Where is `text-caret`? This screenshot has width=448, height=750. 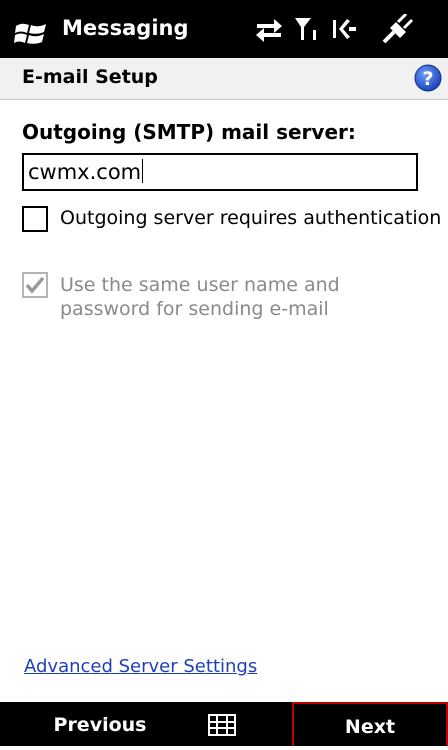
text-caret is located at coordinates (143, 171).